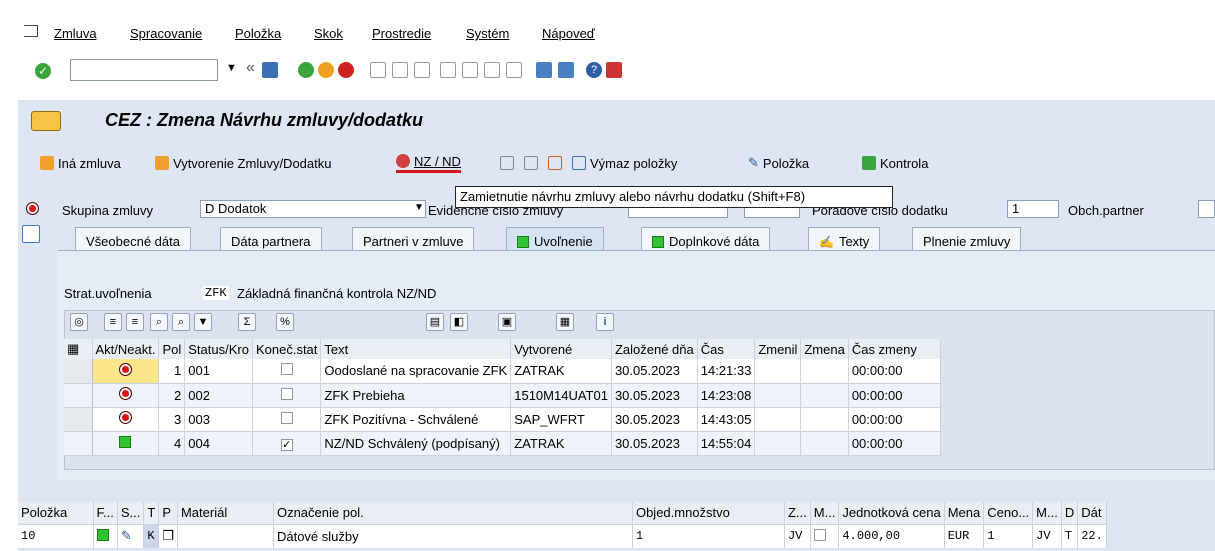 Image resolution: width=1215 pixels, height=551 pixels. Describe the element at coordinates (964, 513) in the screenshot. I see `col-currency: Mena` at that location.